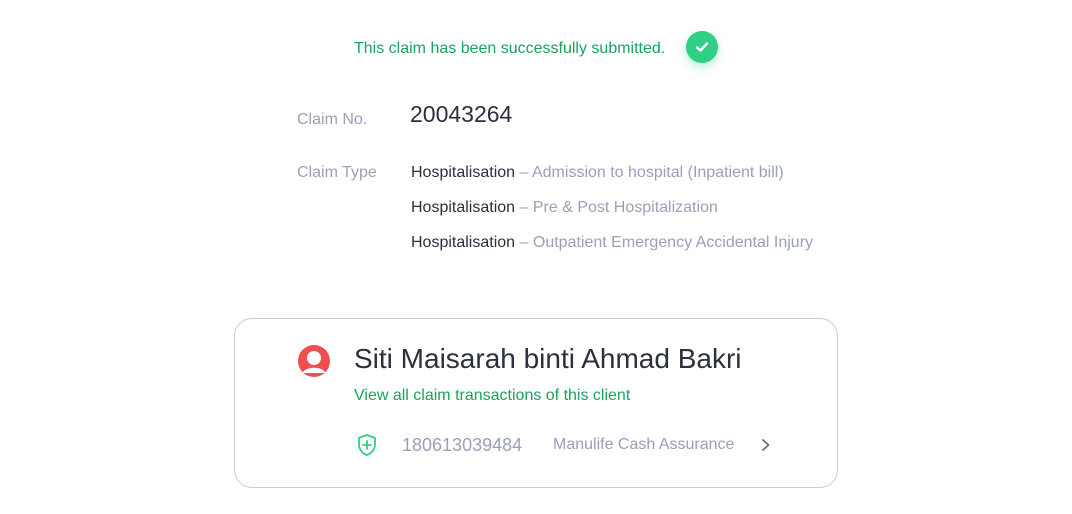 This screenshot has width=1072, height=514. What do you see at coordinates (657, 172) in the screenshot?
I see `claim-type-description: Admission to hospital (Inpatient bill)` at bounding box center [657, 172].